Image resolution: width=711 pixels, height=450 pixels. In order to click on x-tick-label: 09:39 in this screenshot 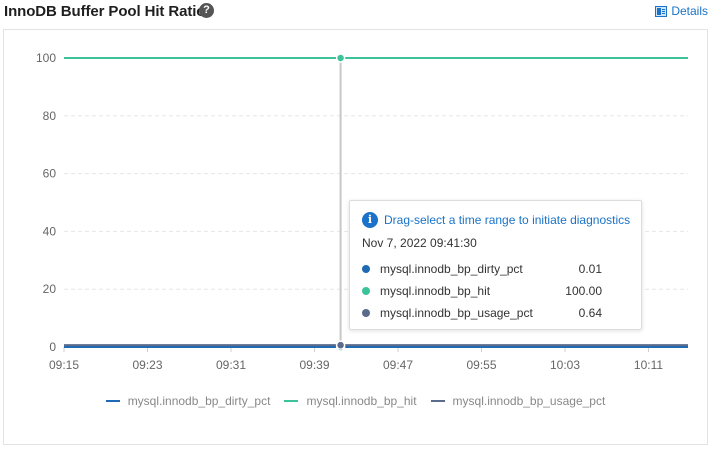, I will do `click(314, 365)`.